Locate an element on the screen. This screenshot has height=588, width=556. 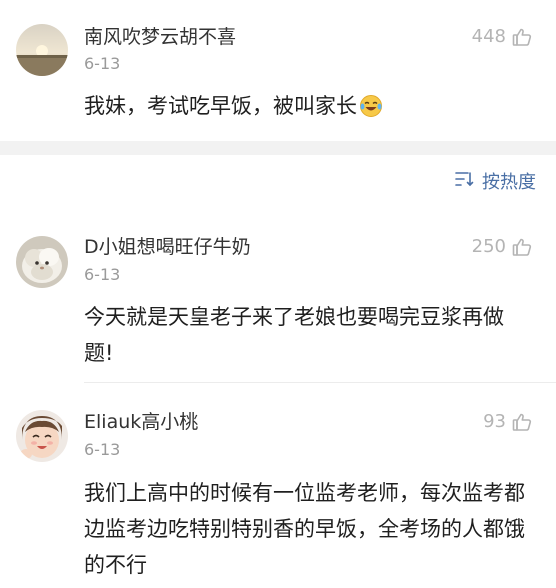
comment-divider is located at coordinates (320, 382).